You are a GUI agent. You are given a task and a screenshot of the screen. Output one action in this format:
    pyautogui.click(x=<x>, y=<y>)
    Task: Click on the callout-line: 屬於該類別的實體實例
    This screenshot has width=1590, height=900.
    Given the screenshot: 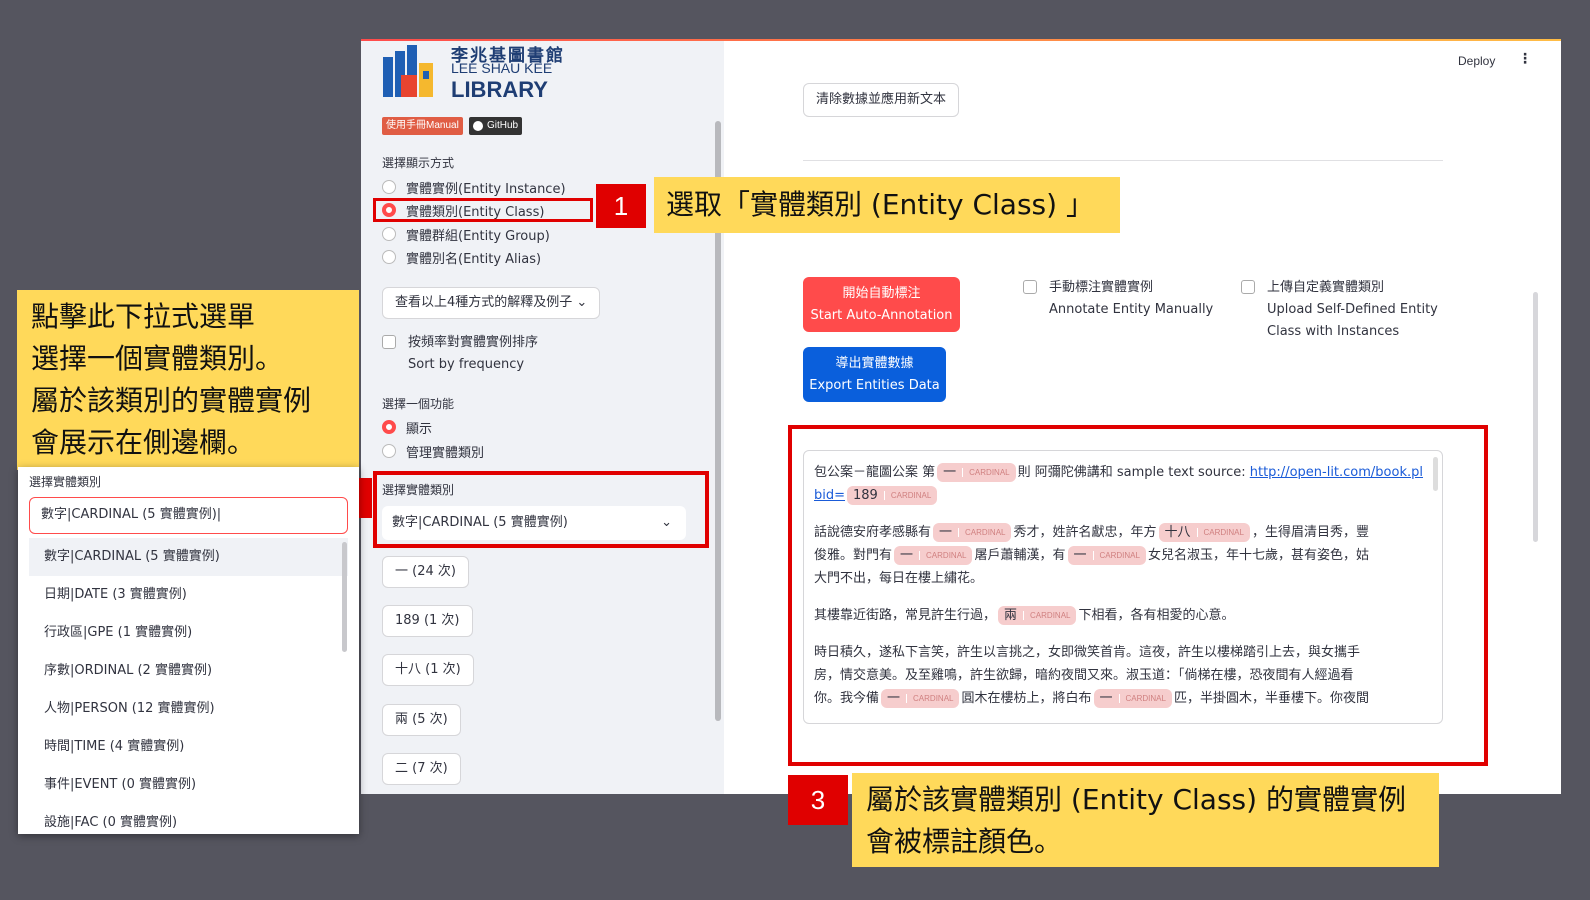 What is the action you would take?
    pyautogui.click(x=171, y=400)
    